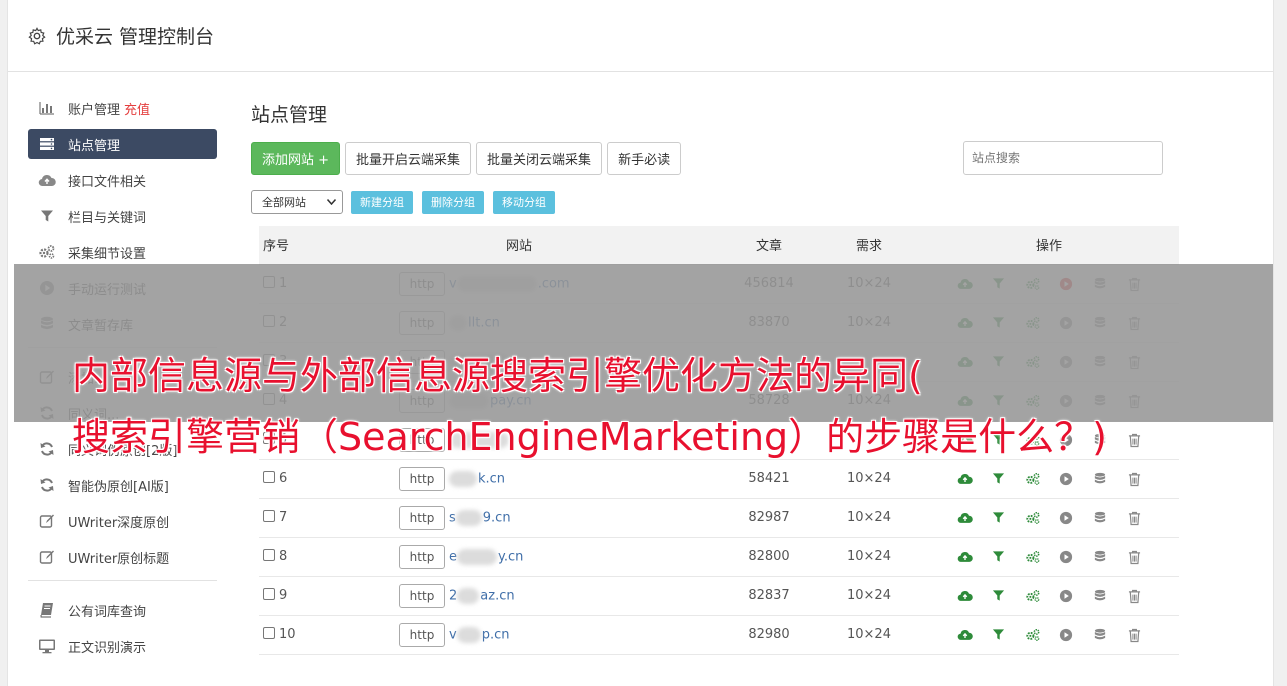  I want to click on cell-site: http e y.cn, so click(519, 557).